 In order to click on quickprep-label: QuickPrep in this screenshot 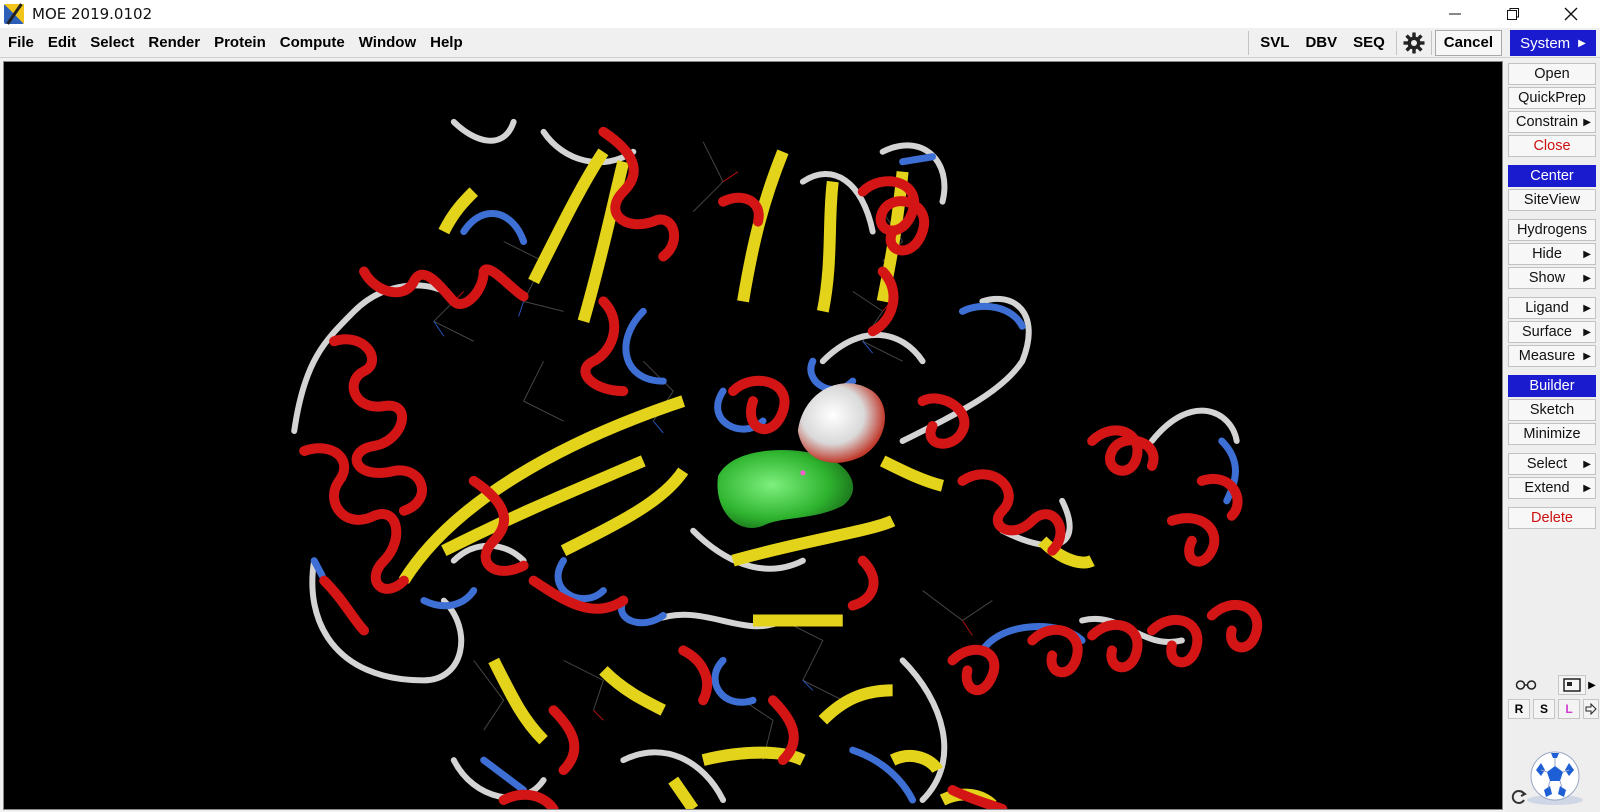, I will do `click(1552, 98)`.